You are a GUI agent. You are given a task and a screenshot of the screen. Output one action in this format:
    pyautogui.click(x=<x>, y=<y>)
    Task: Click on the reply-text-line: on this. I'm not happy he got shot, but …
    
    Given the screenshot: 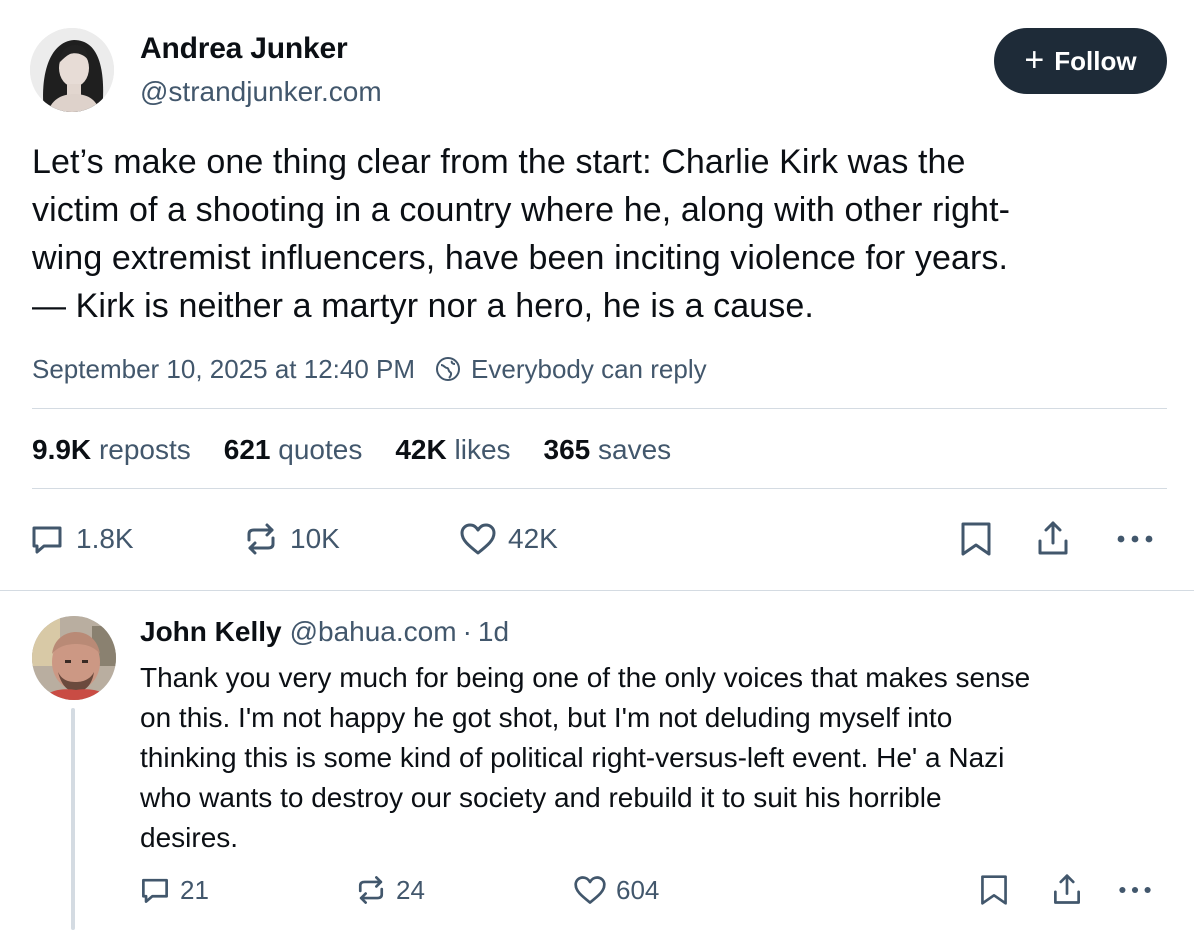 What is the action you would take?
    pyautogui.click(x=546, y=717)
    